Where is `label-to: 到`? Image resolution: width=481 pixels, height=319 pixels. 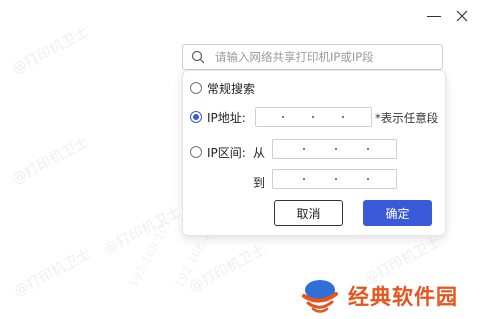
label-to: 到 is located at coordinates (259, 183).